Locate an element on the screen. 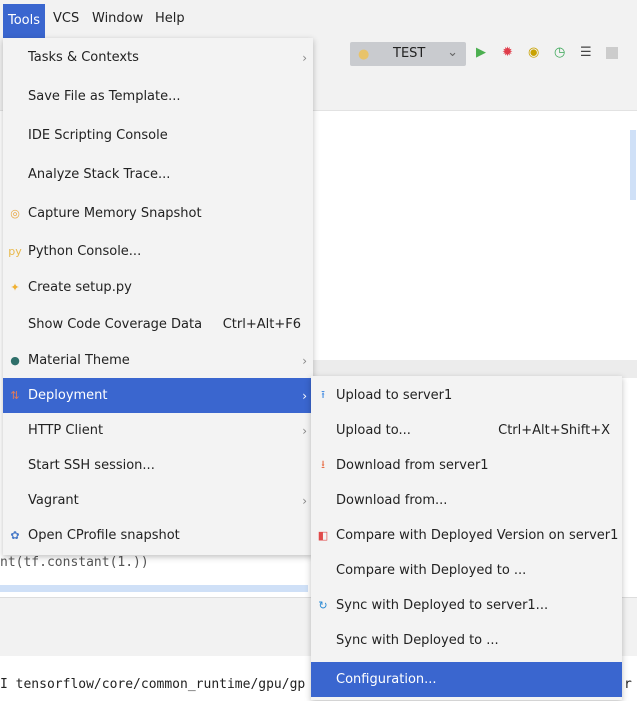  run-icon: ▶ is located at coordinates (481, 52).